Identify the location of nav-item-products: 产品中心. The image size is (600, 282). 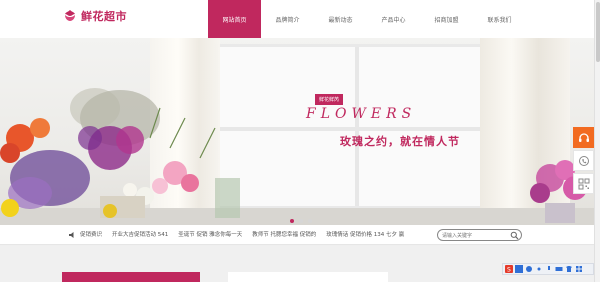
(393, 19).